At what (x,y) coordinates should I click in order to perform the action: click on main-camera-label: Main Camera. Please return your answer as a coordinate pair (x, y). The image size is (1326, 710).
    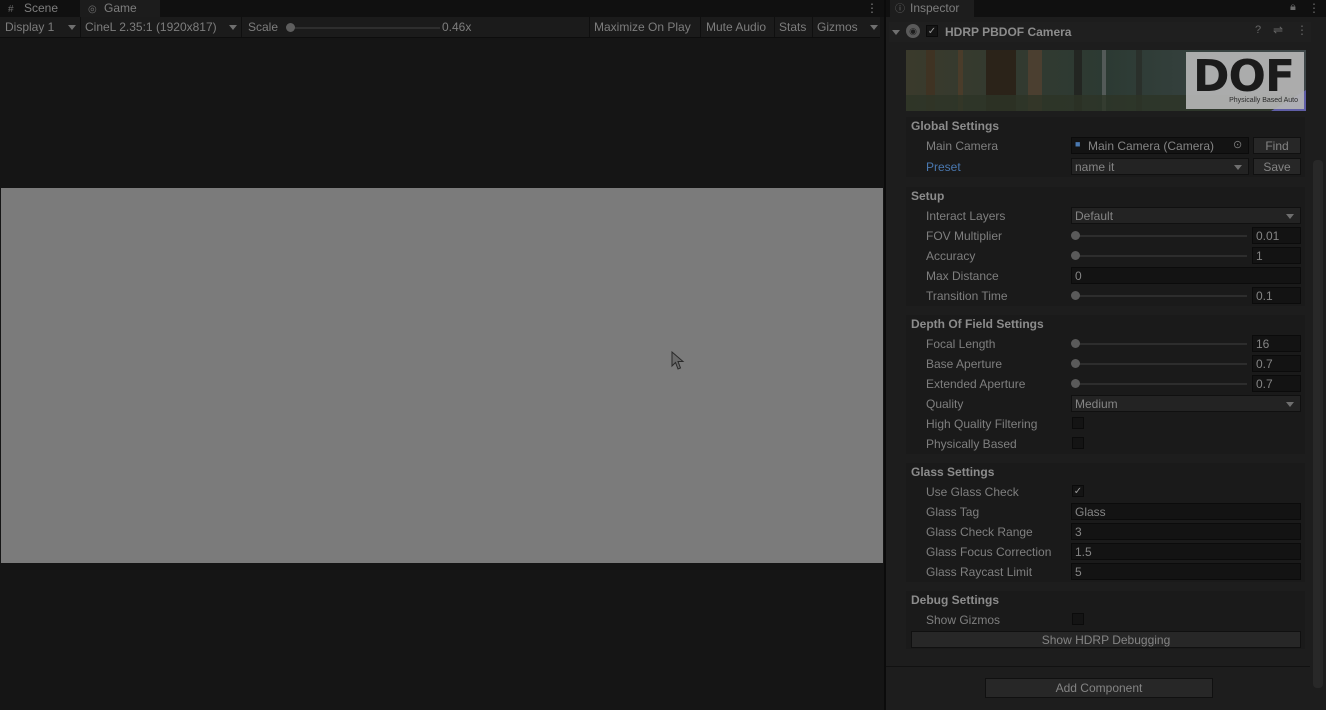
    Looking at the image, I should click on (962, 146).